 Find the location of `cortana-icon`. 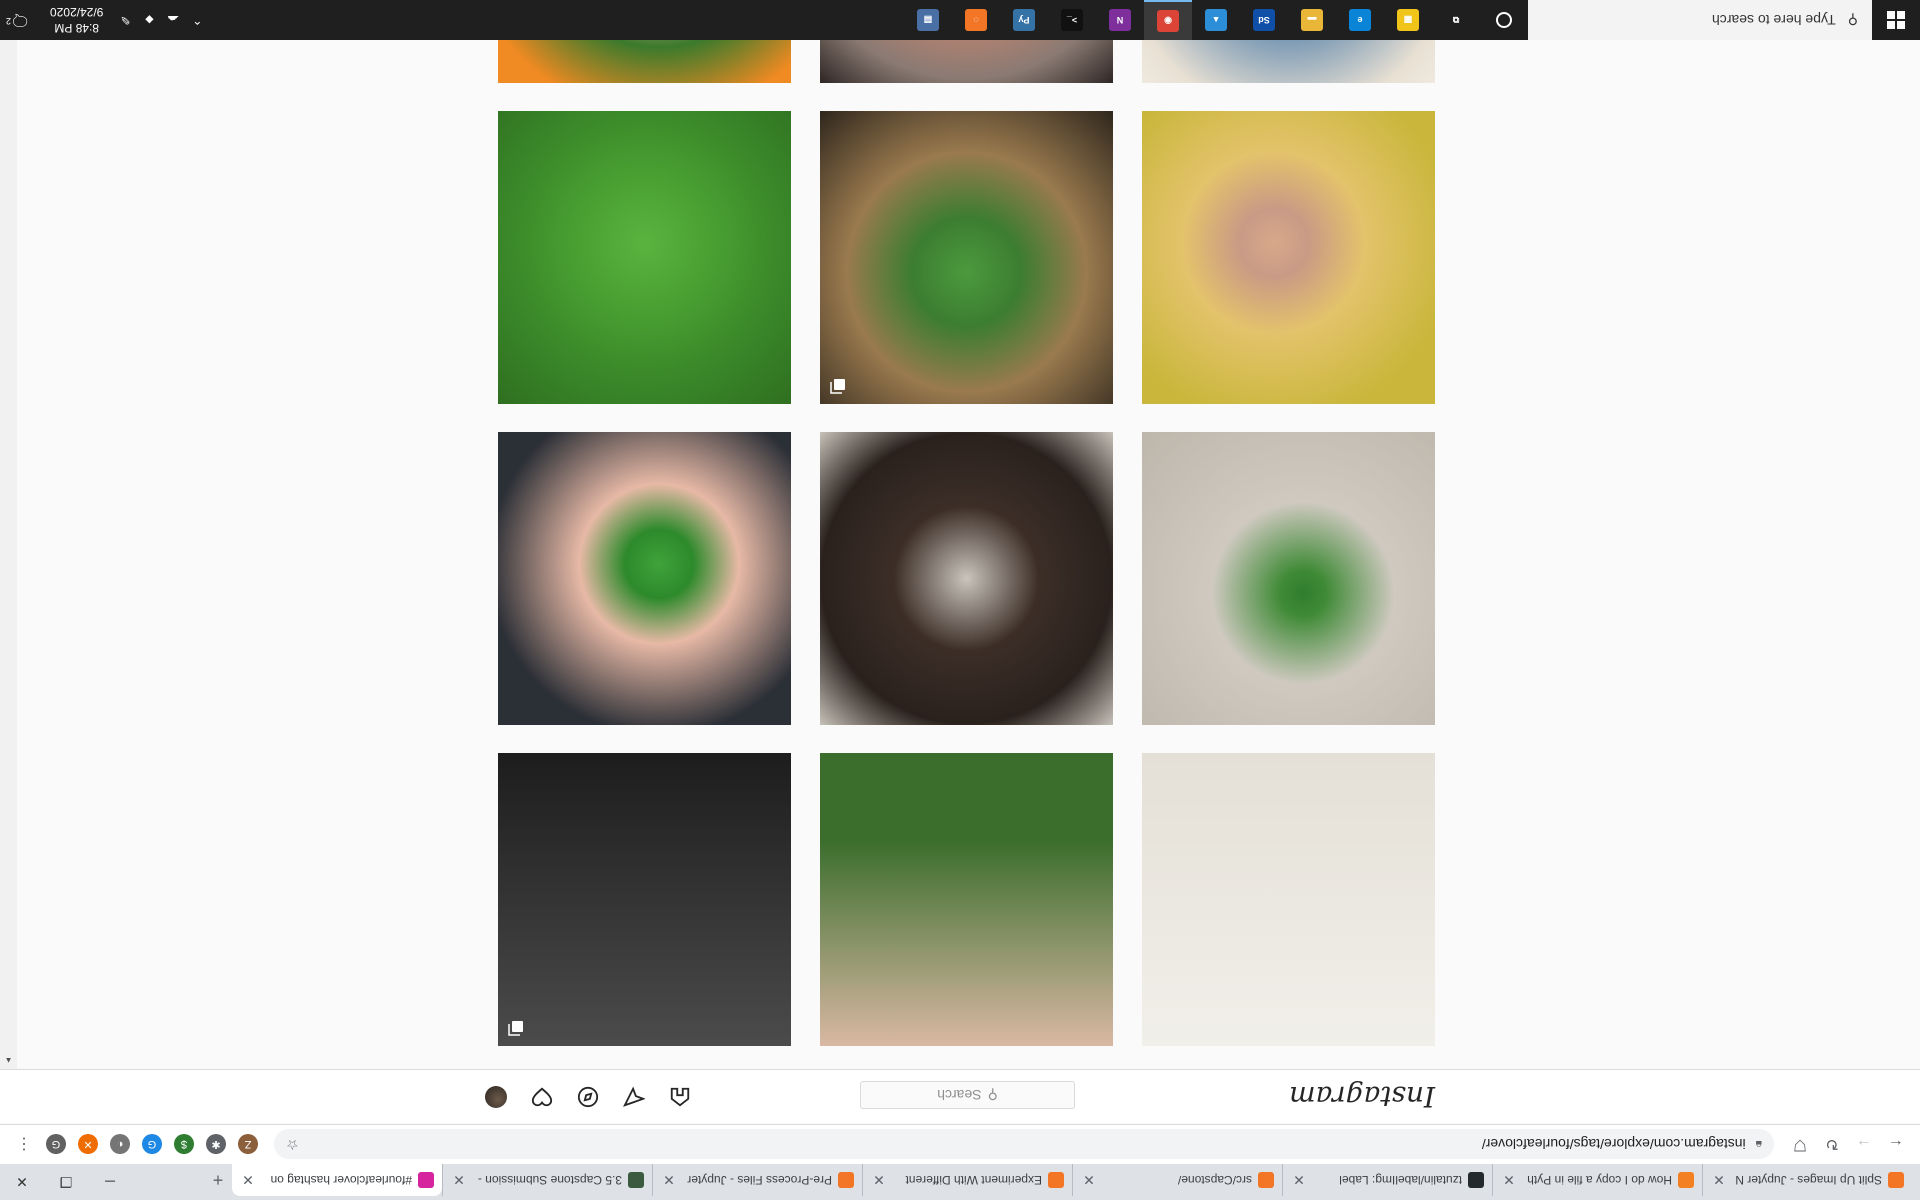

cortana-icon is located at coordinates (1504, 20).